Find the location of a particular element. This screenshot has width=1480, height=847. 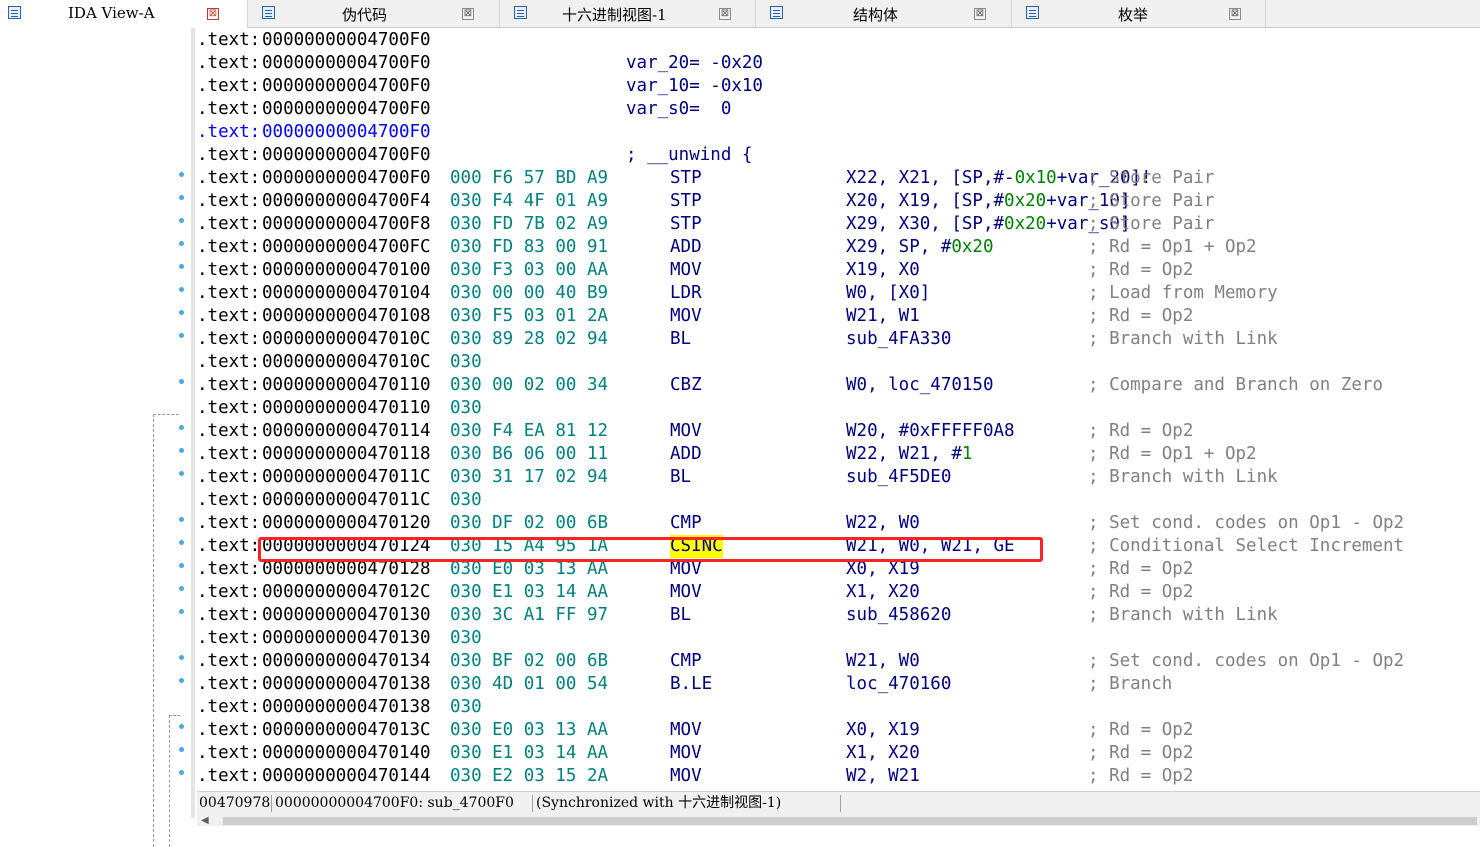

address: 000000000047012C is located at coordinates (346, 592).